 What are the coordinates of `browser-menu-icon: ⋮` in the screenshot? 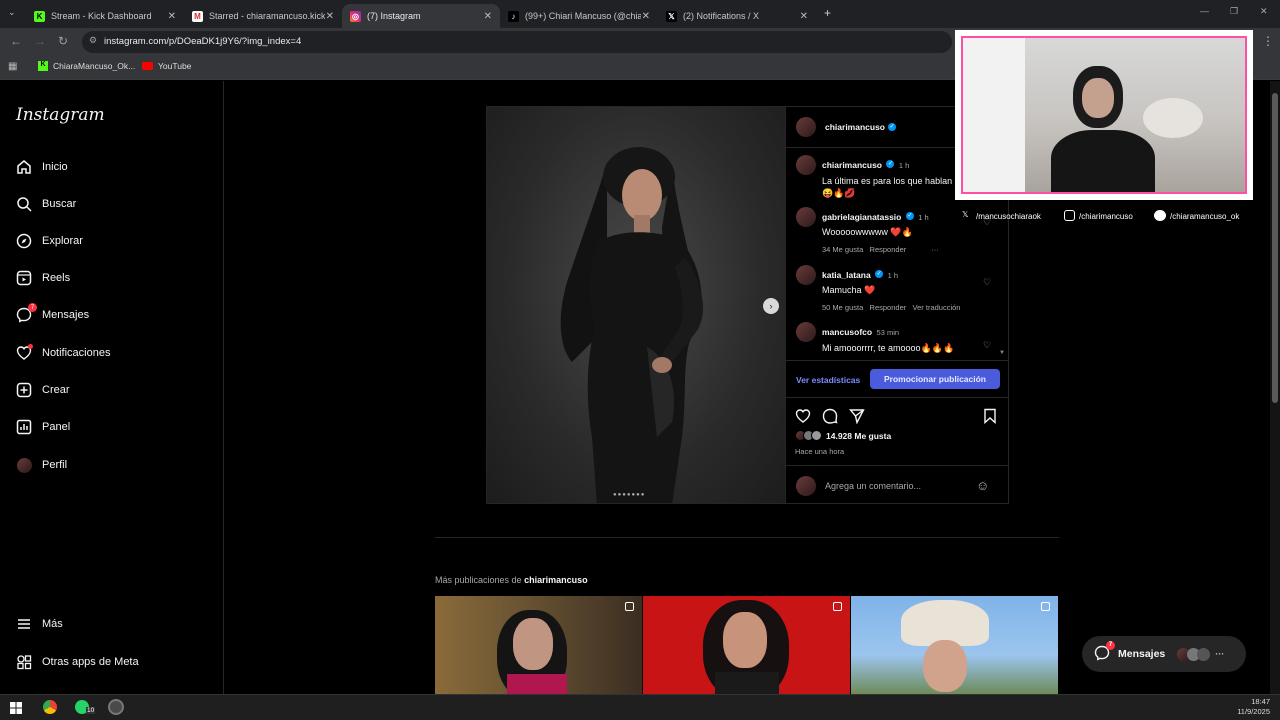 It's located at (1268, 41).